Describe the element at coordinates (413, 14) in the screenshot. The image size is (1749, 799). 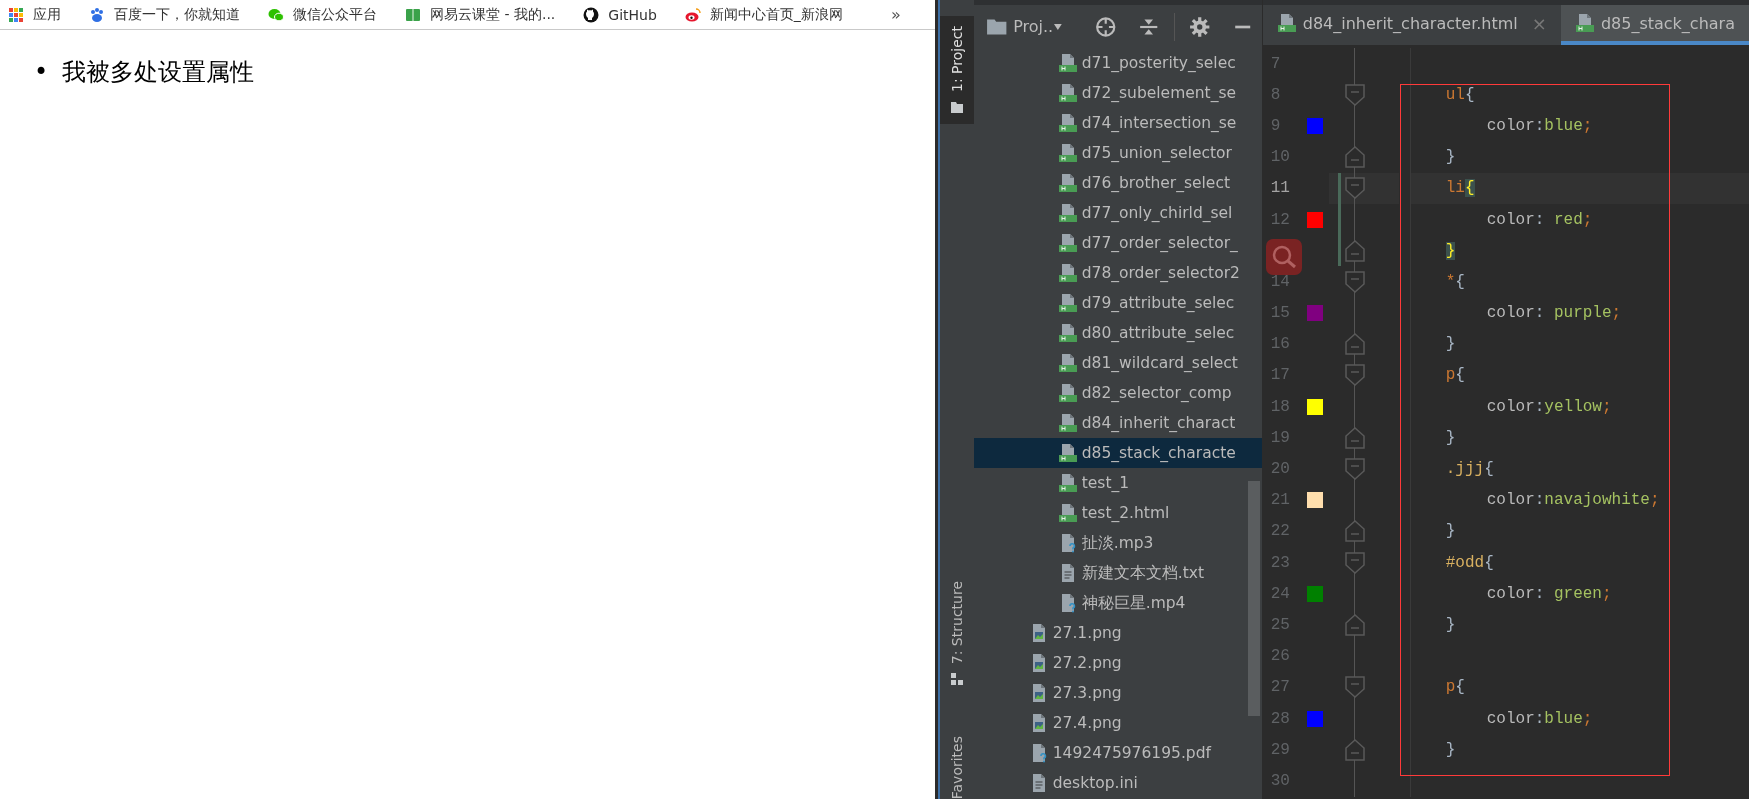
I see `book-icon` at that location.